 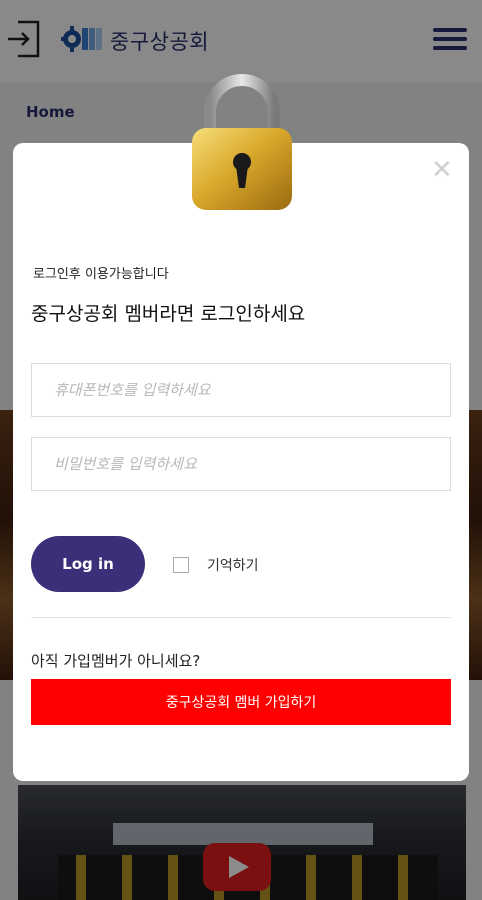 I want to click on not-member-text: 아직 가입멤버가 아니세요?, so click(x=116, y=661).